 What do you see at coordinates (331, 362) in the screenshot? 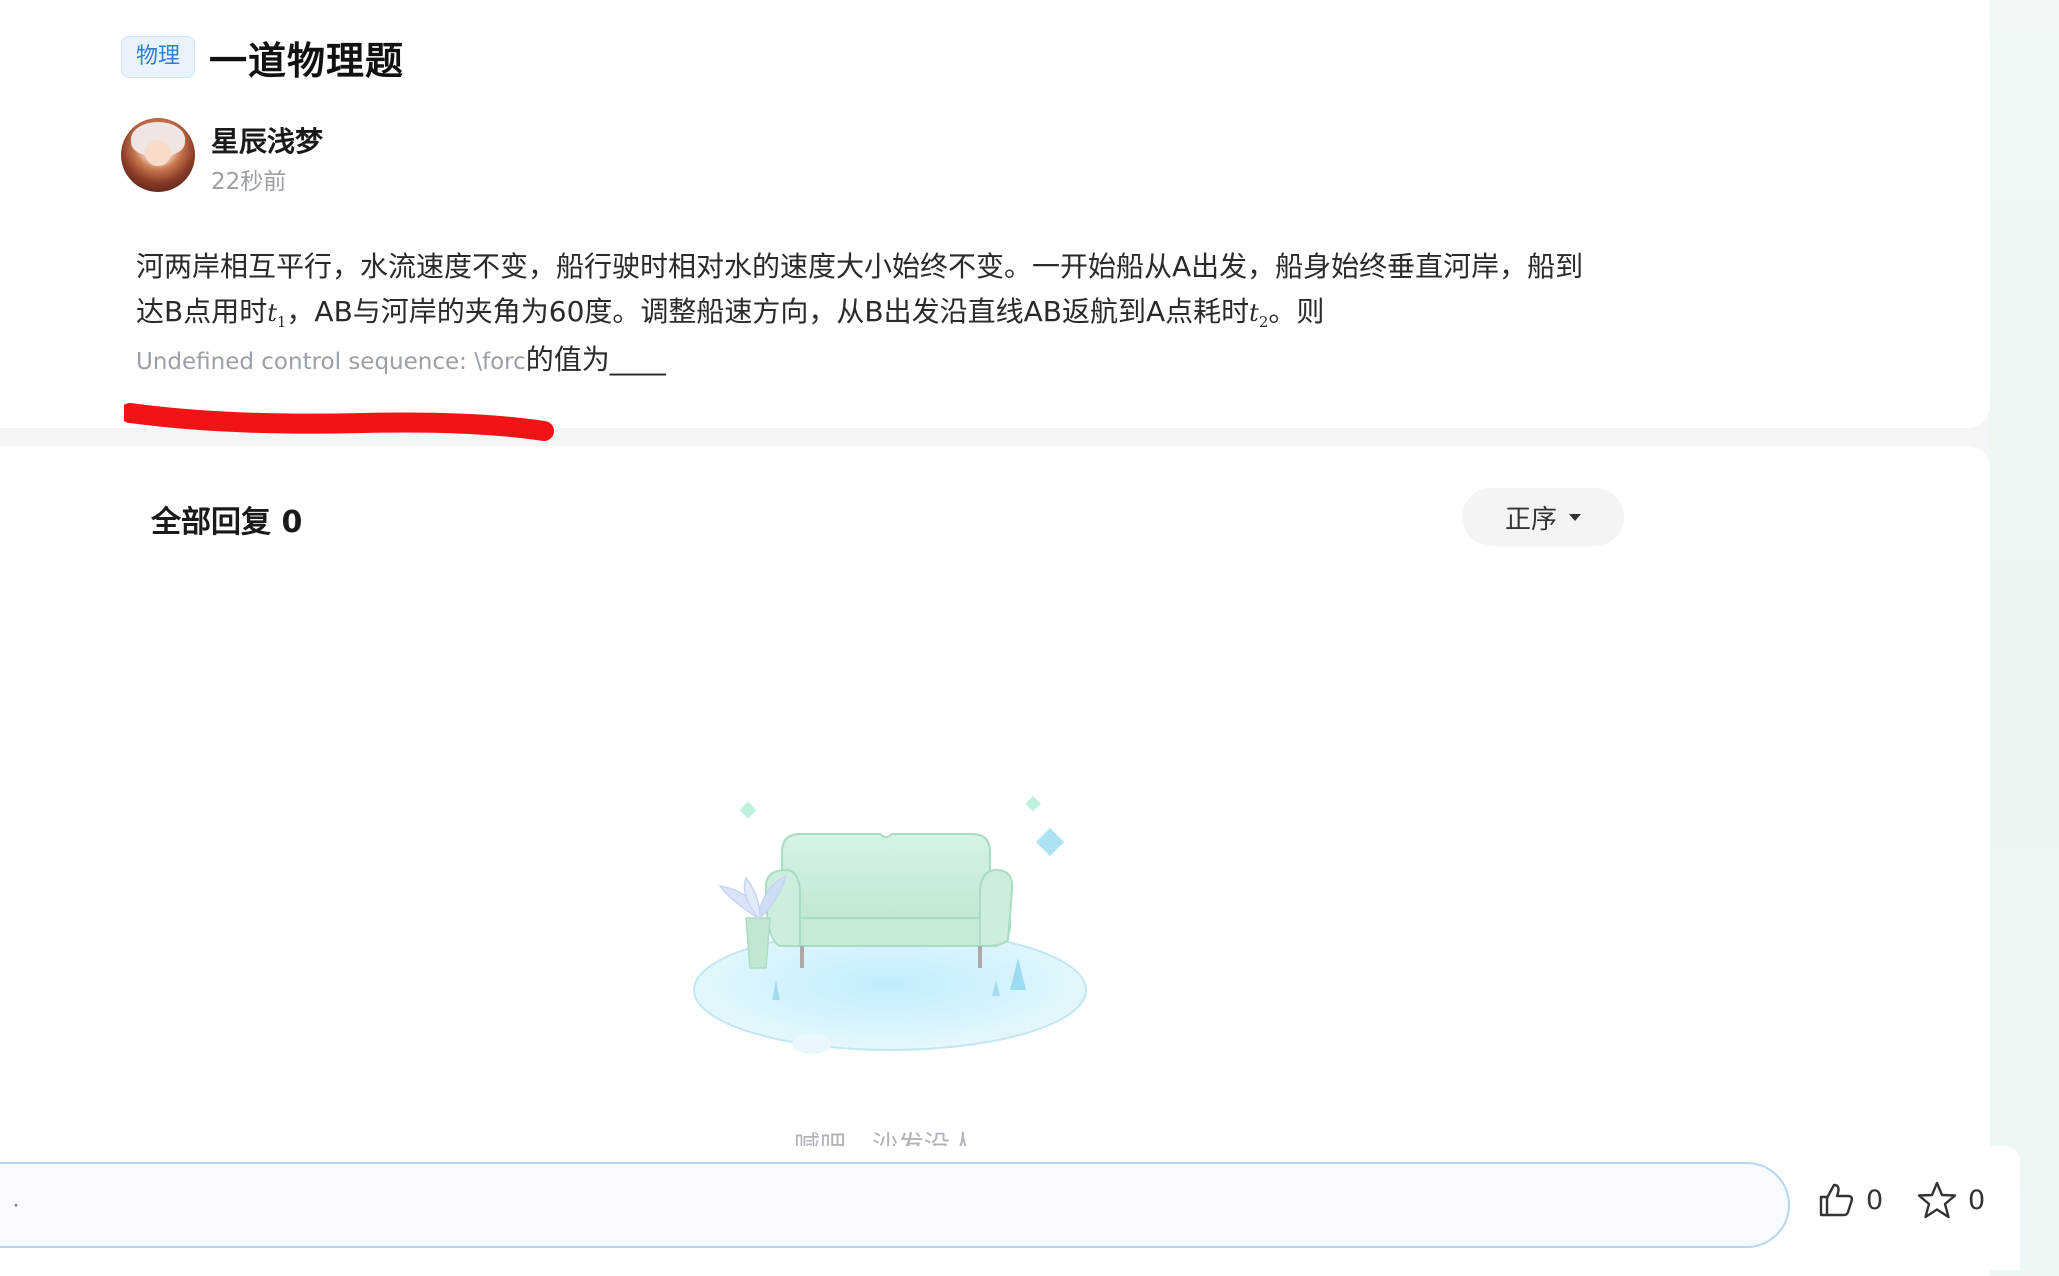
I see `latex-error-message: Undefined control sequence: \forc` at bounding box center [331, 362].